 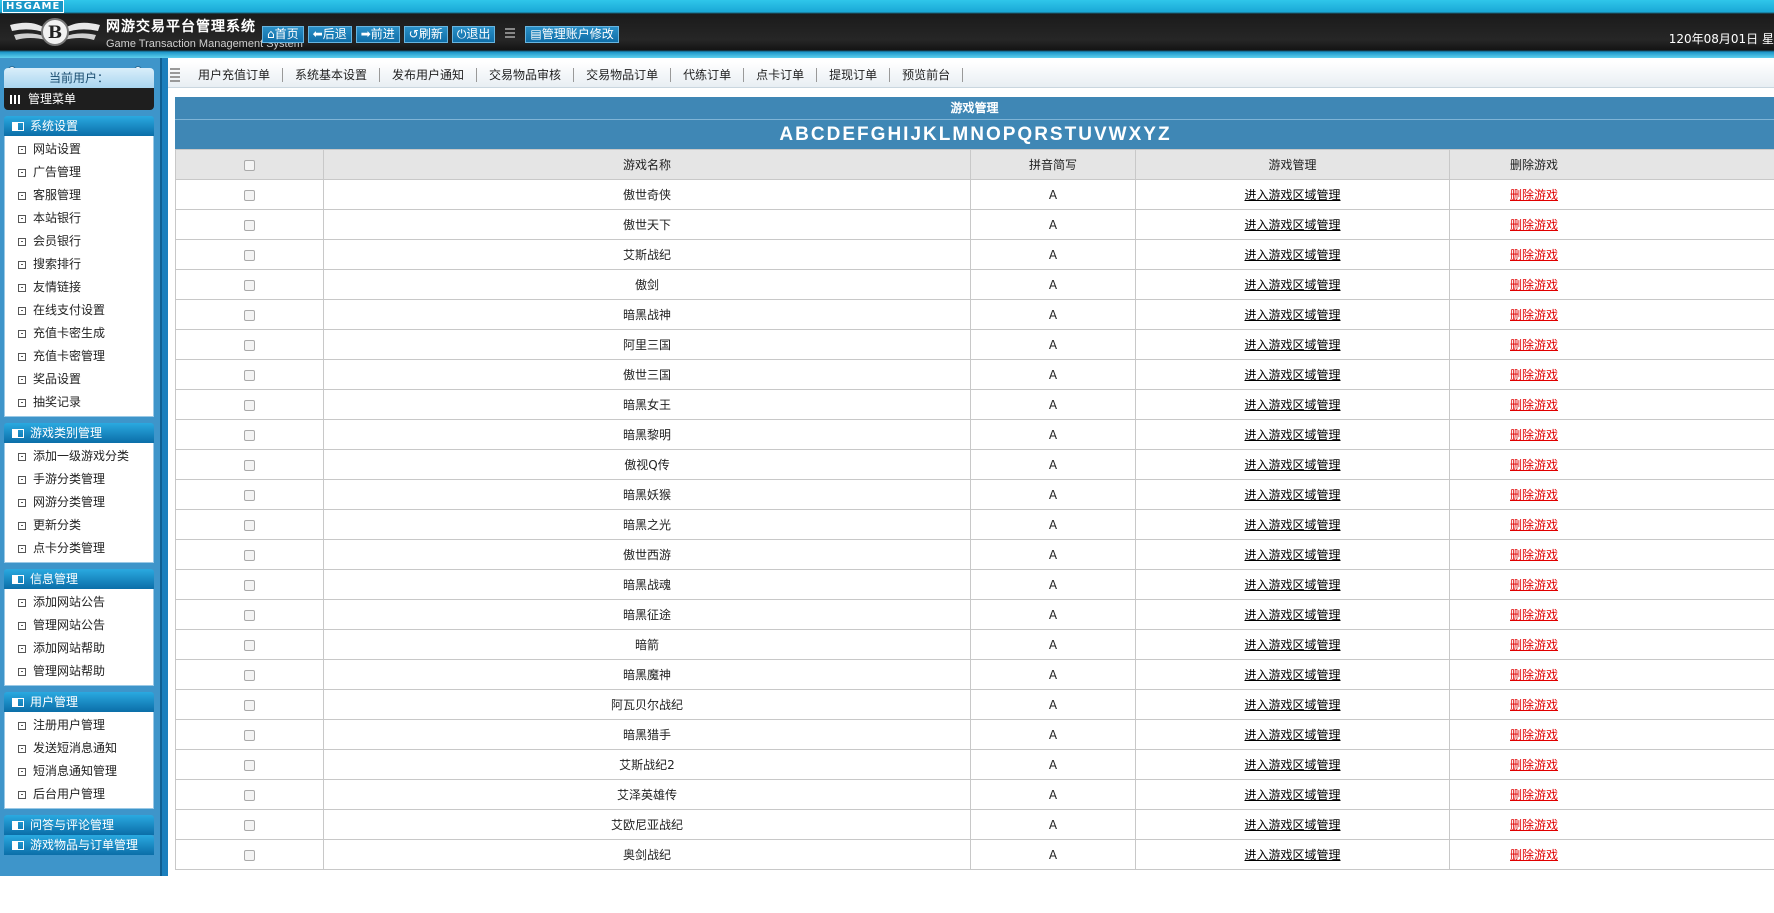 What do you see at coordinates (426, 34) in the screenshot?
I see `refresh-button: ↺刷新` at bounding box center [426, 34].